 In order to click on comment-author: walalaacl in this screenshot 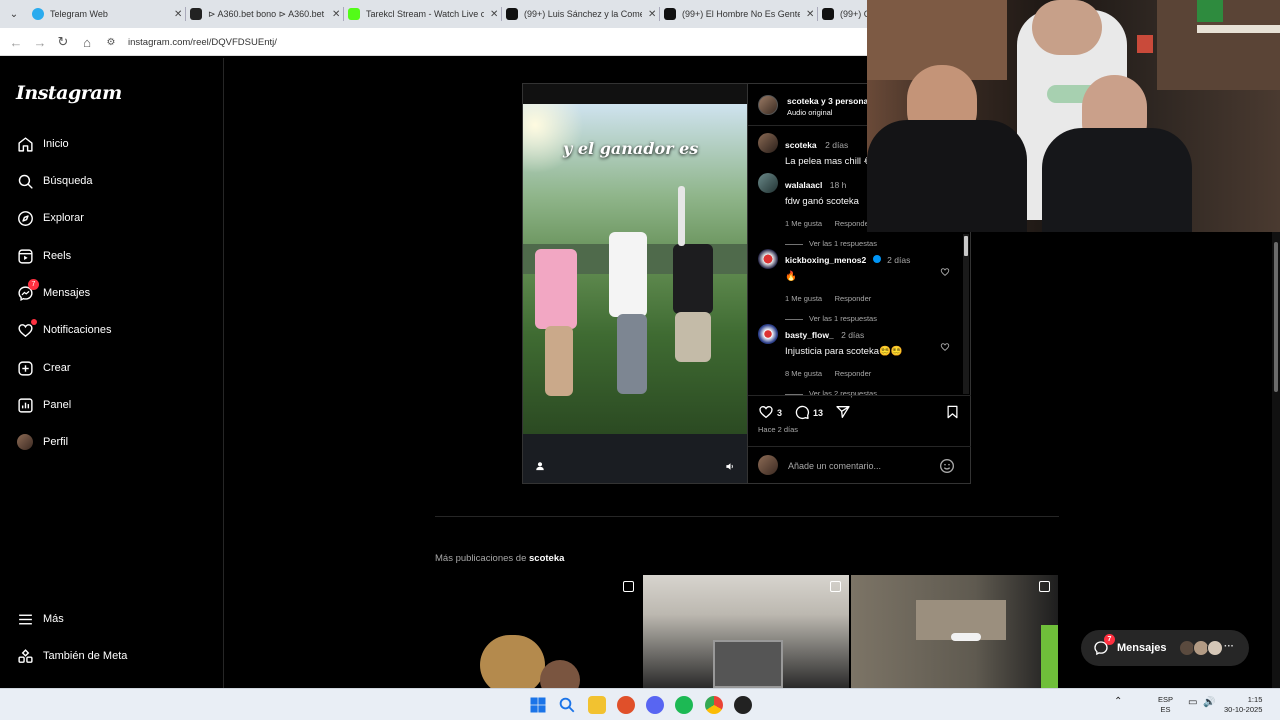, I will do `click(803, 185)`.